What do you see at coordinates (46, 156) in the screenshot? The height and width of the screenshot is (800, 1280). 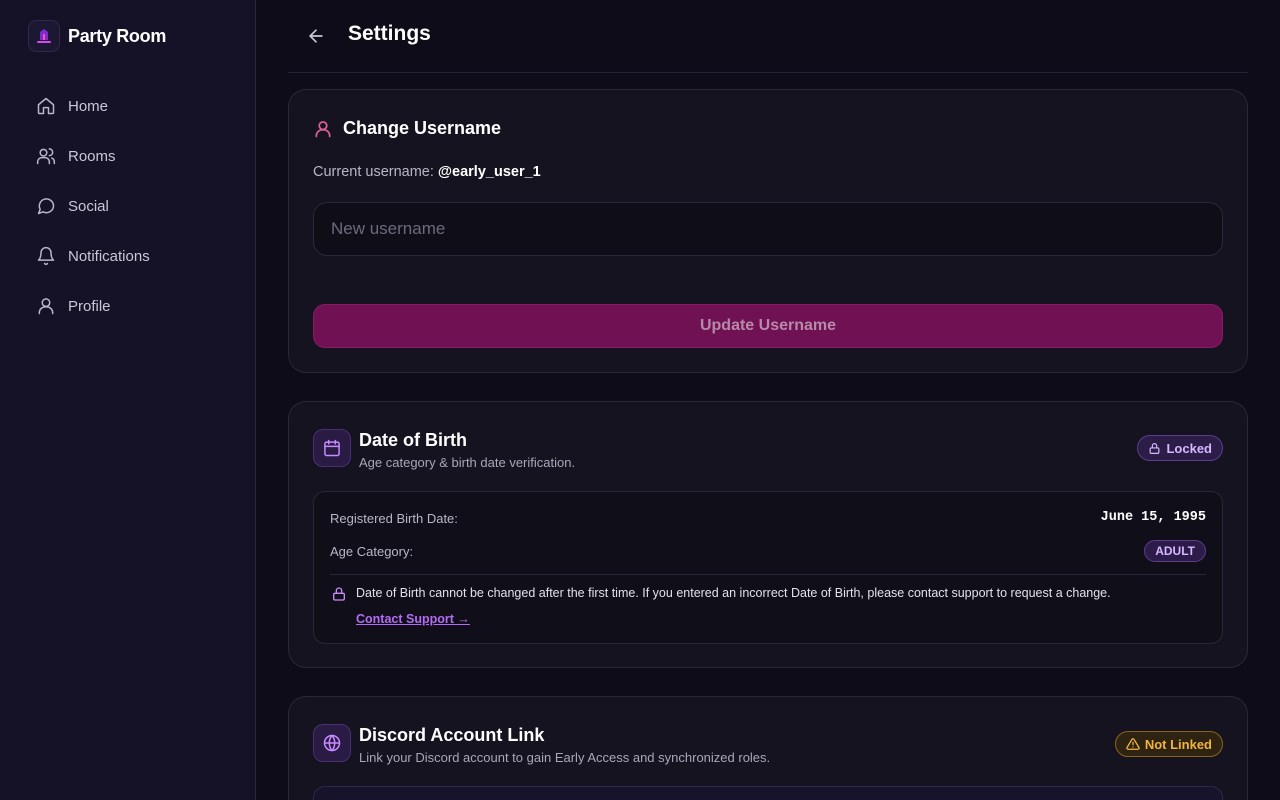 I see `users-icon` at bounding box center [46, 156].